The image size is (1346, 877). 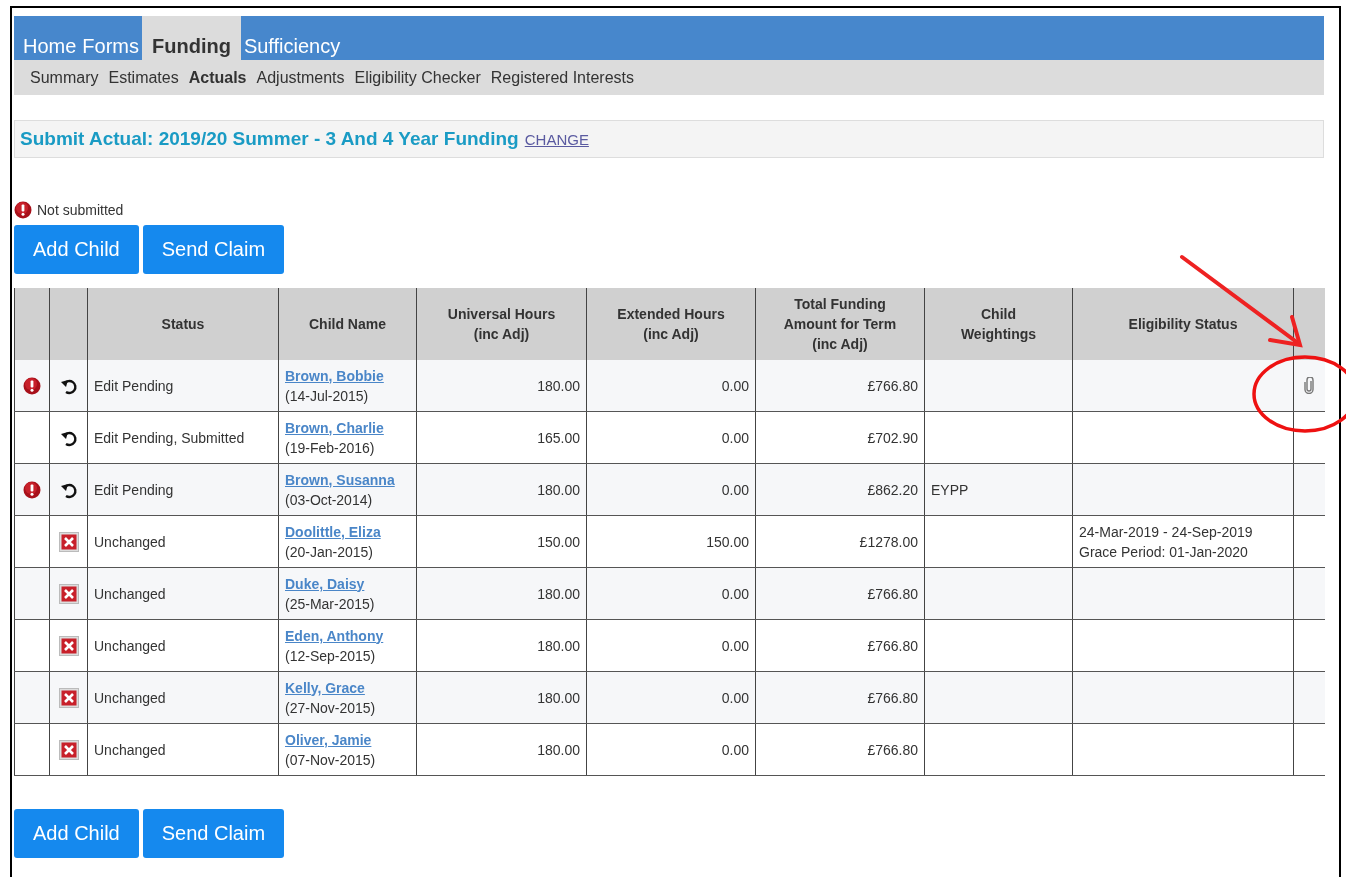 What do you see at coordinates (888, 542) in the screenshot?
I see `amount-text: £1278.00` at bounding box center [888, 542].